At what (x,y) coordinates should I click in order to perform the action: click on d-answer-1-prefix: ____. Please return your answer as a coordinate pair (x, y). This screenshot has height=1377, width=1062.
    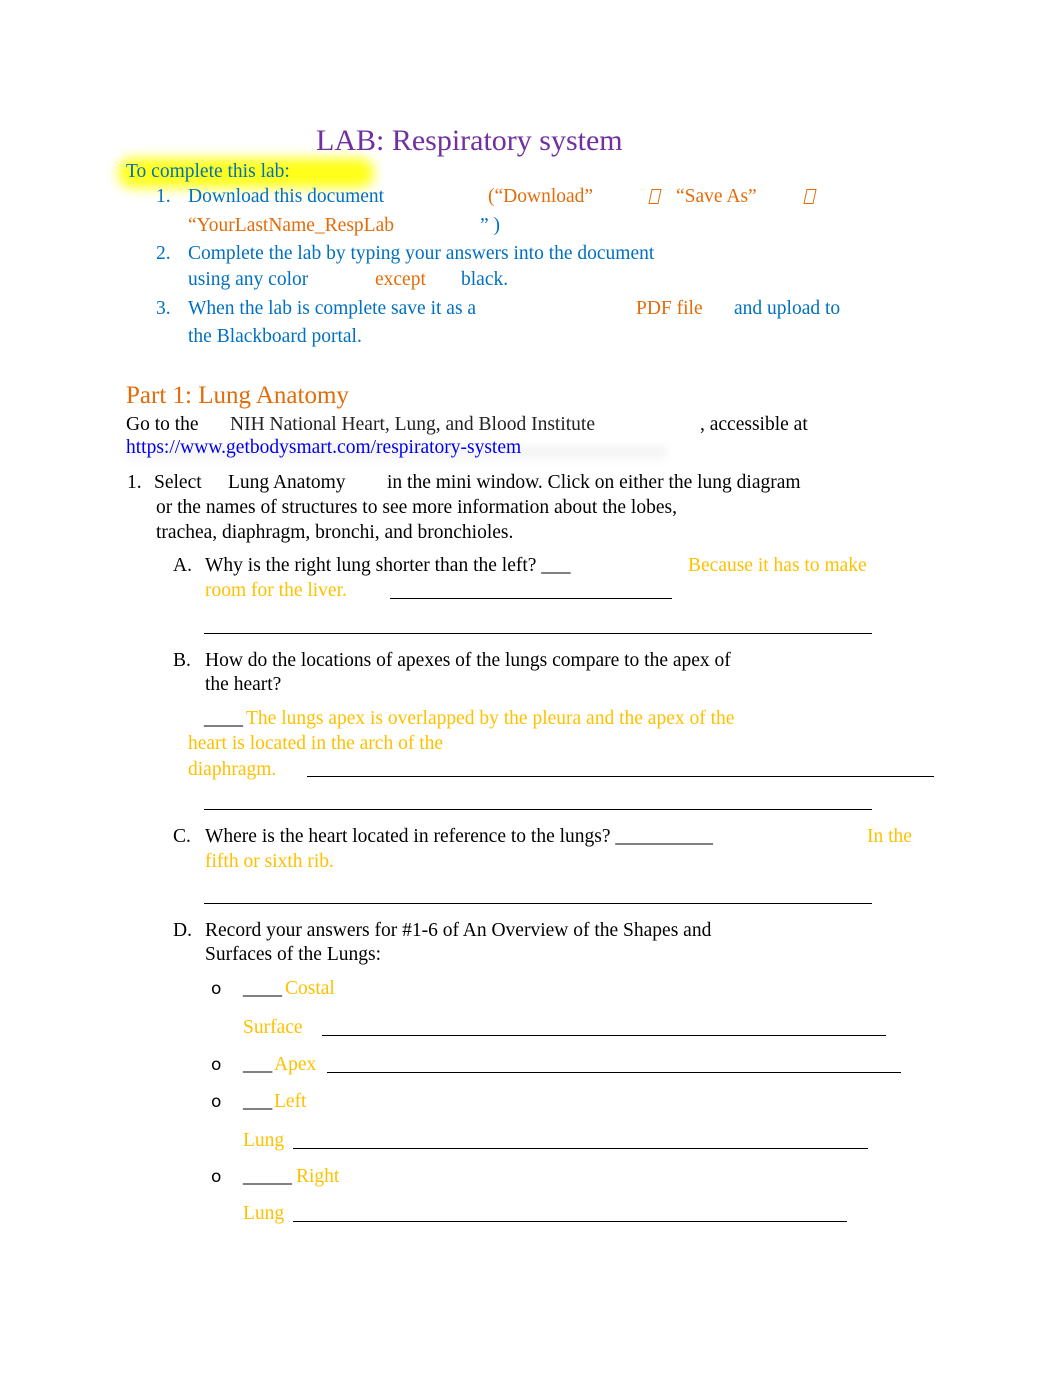
    Looking at the image, I should click on (262, 988).